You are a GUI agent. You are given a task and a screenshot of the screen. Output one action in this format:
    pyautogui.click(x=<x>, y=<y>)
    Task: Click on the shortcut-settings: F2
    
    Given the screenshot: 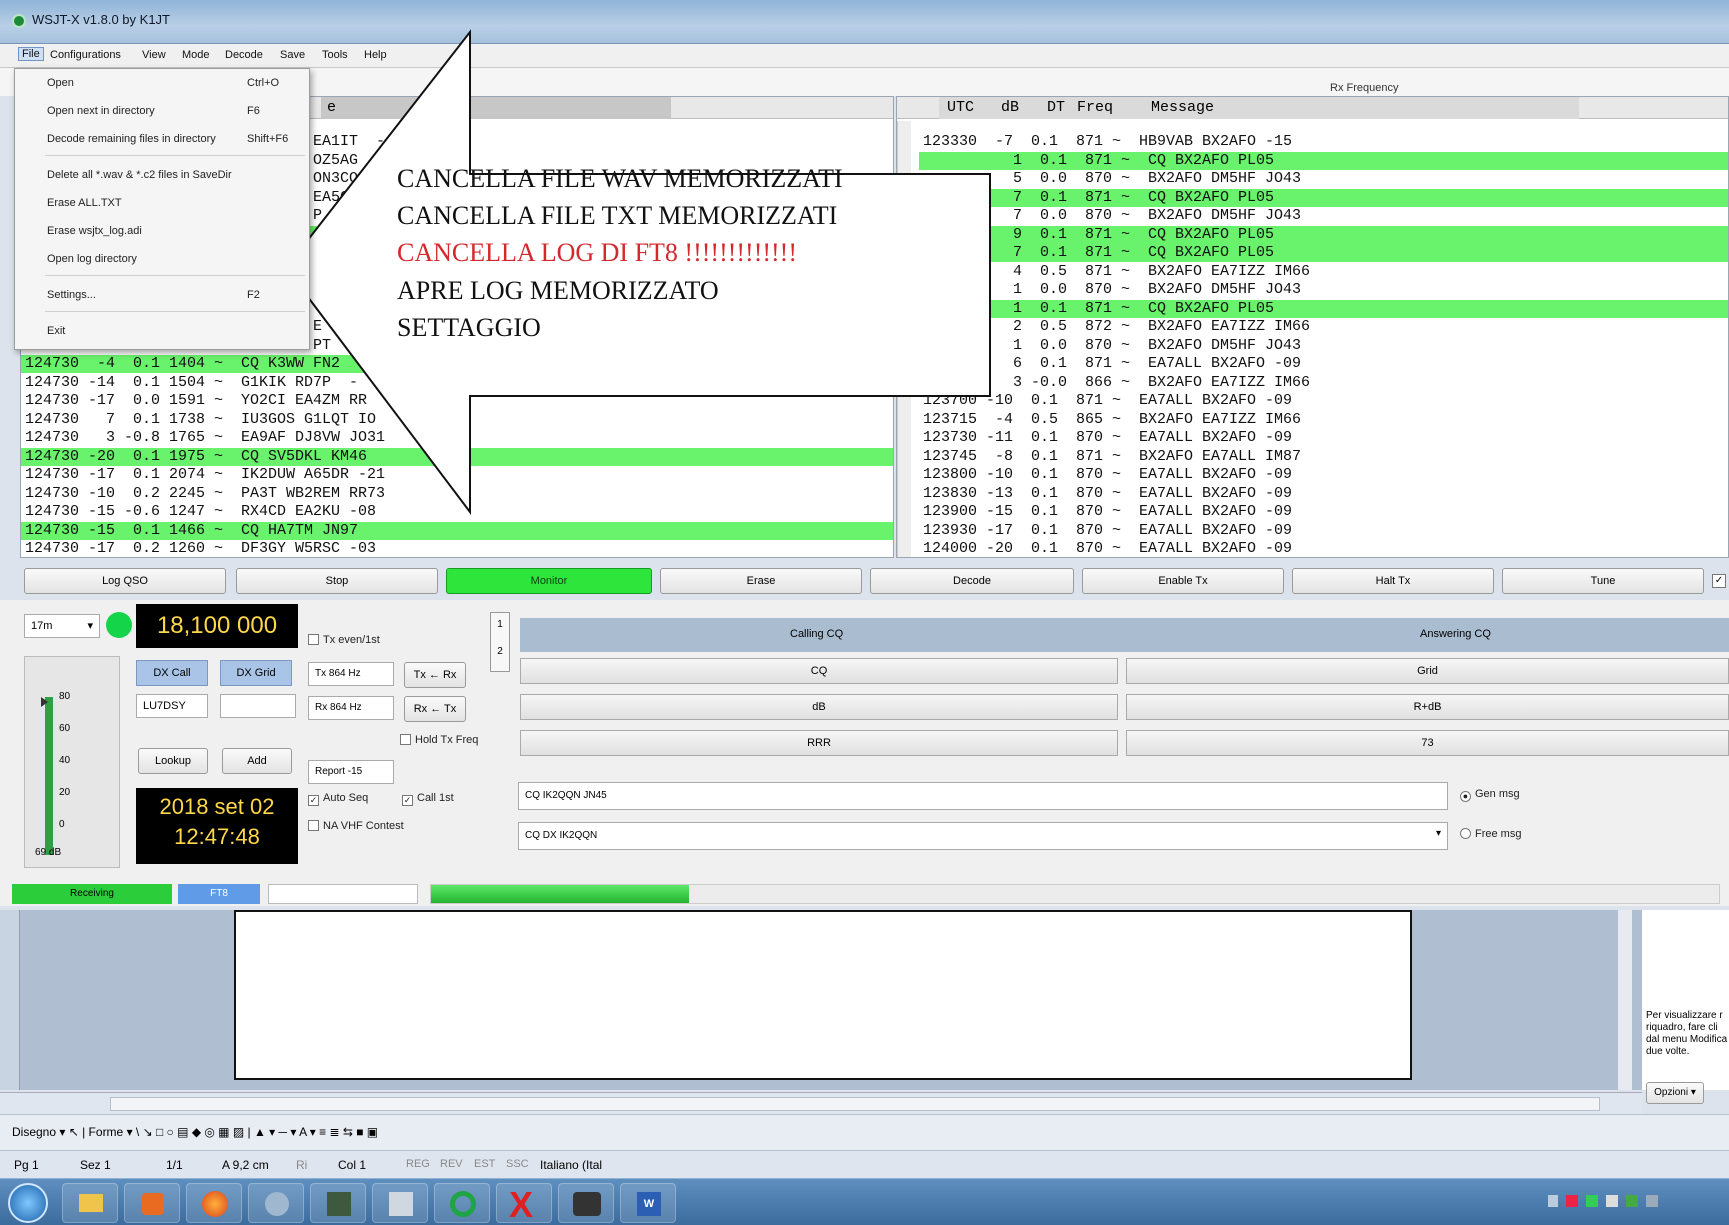 What is the action you would take?
    pyautogui.click(x=253, y=295)
    